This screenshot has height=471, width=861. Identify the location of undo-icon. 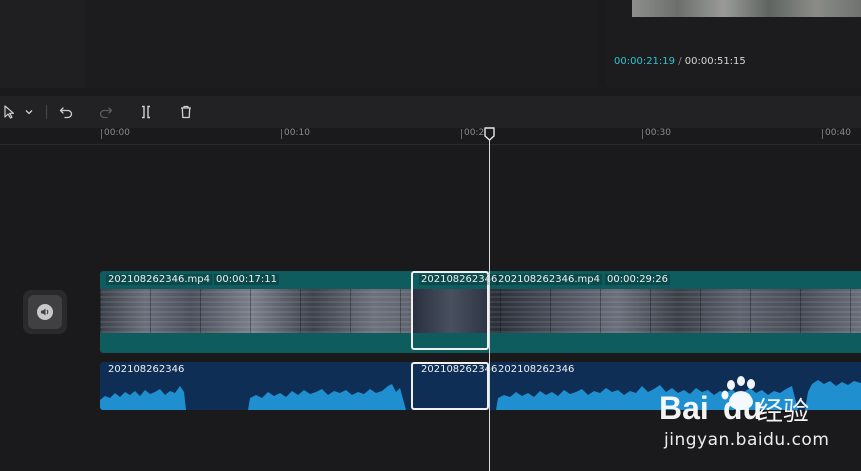
(66, 112).